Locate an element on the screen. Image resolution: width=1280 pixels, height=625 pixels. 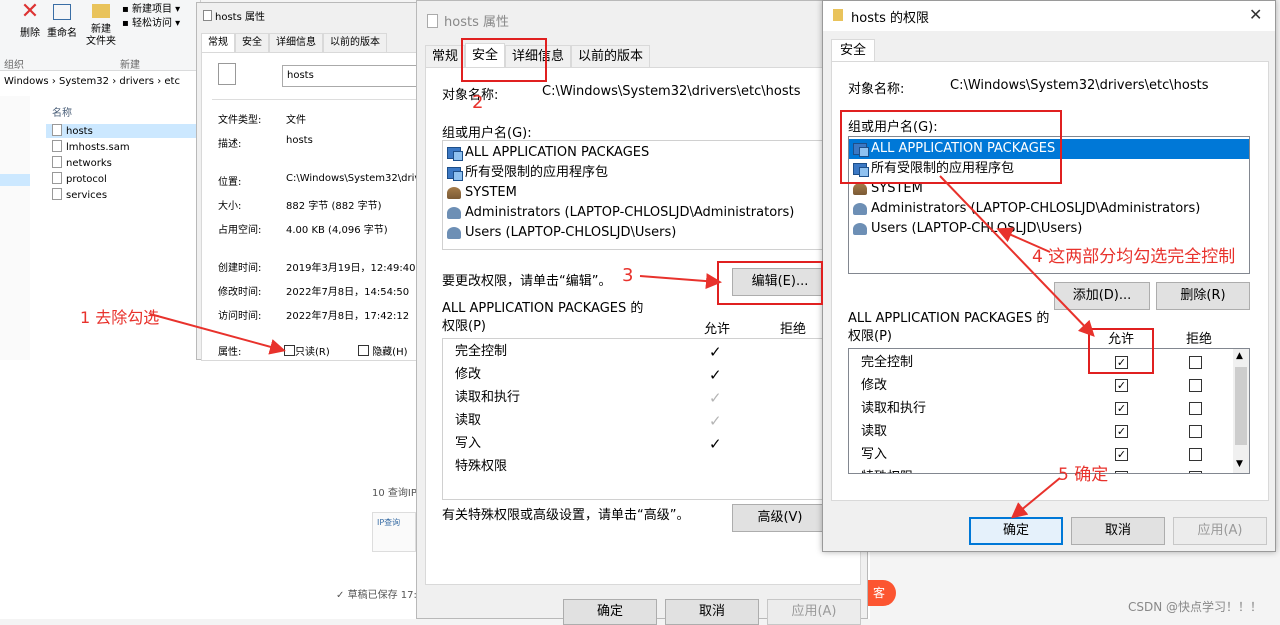
arrow-4b is located at coordinates (1017, 256).